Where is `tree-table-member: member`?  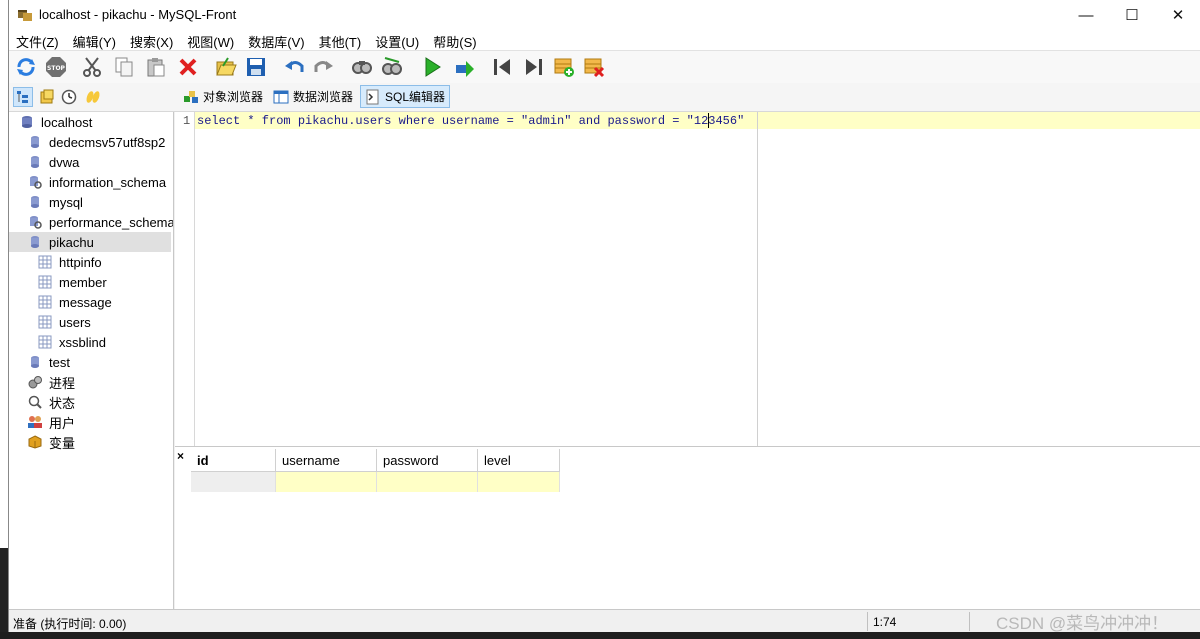
tree-table-member: member is located at coordinates (72, 282).